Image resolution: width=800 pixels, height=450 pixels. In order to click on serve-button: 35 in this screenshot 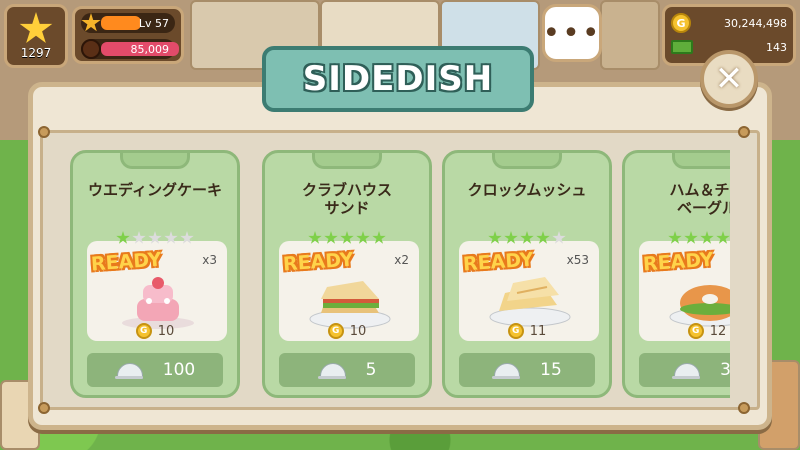, I will do `click(684, 370)`.